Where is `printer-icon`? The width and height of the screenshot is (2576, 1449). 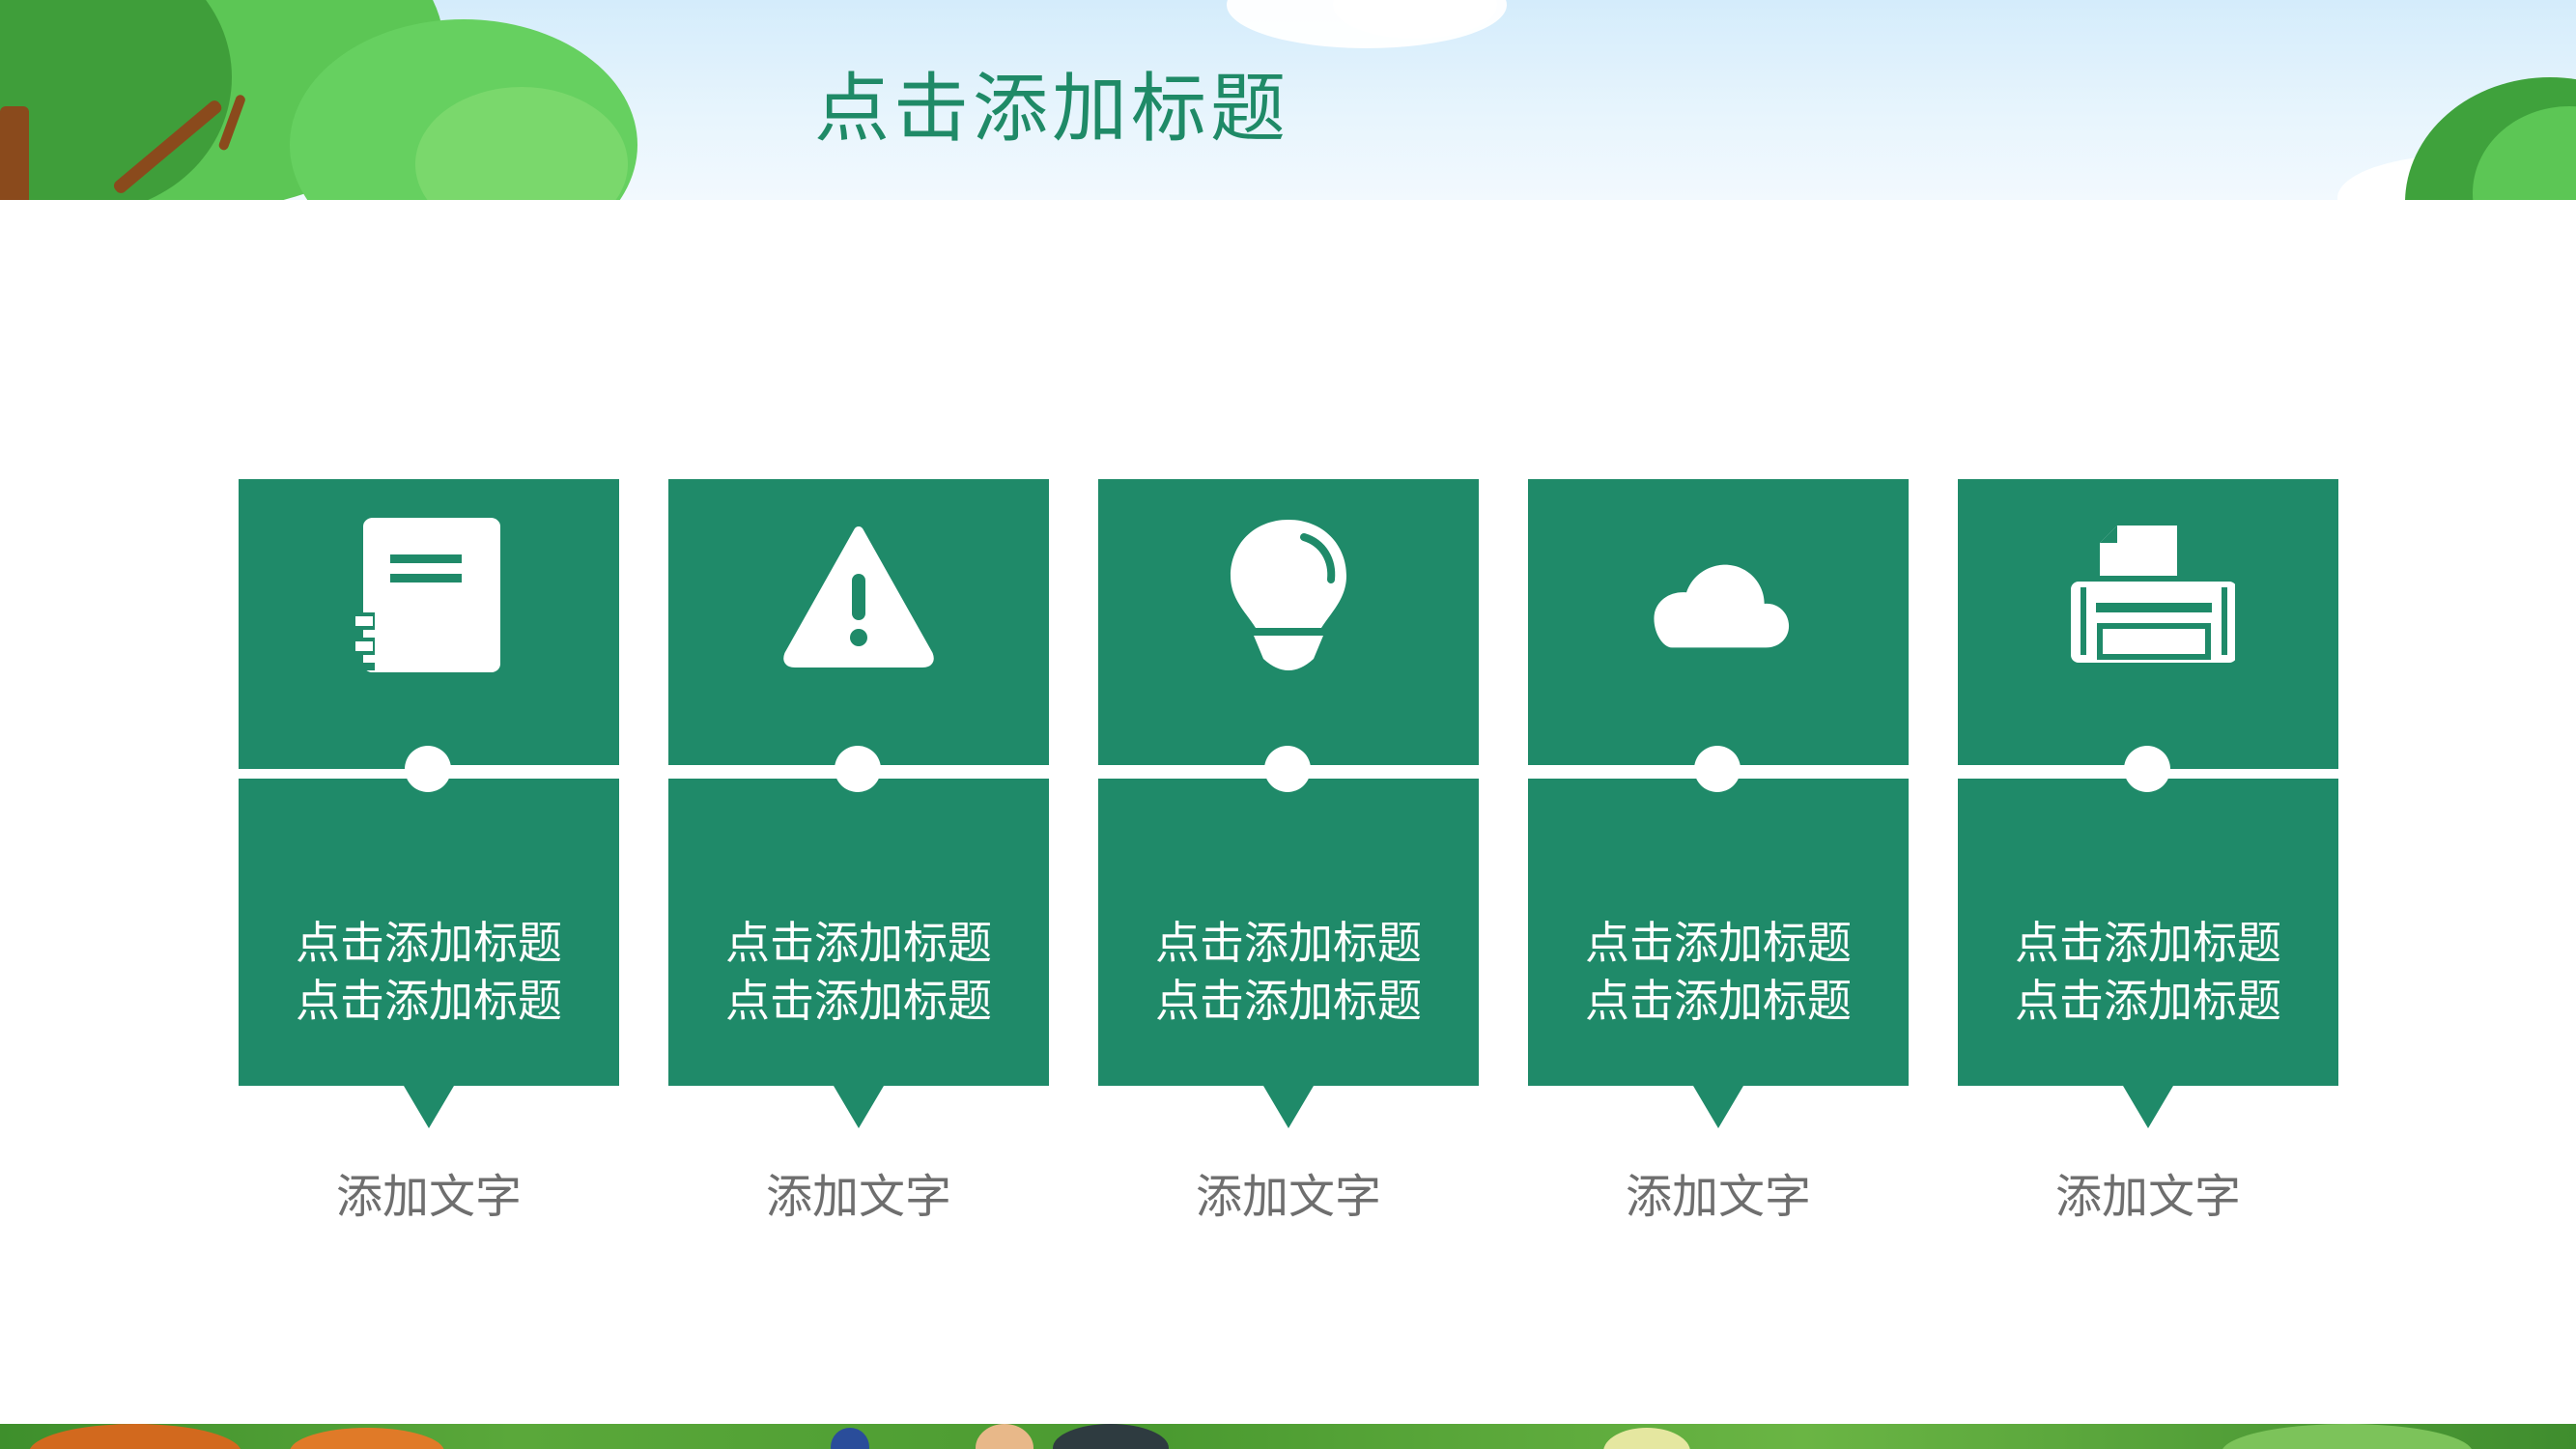
printer-icon is located at coordinates (2153, 594).